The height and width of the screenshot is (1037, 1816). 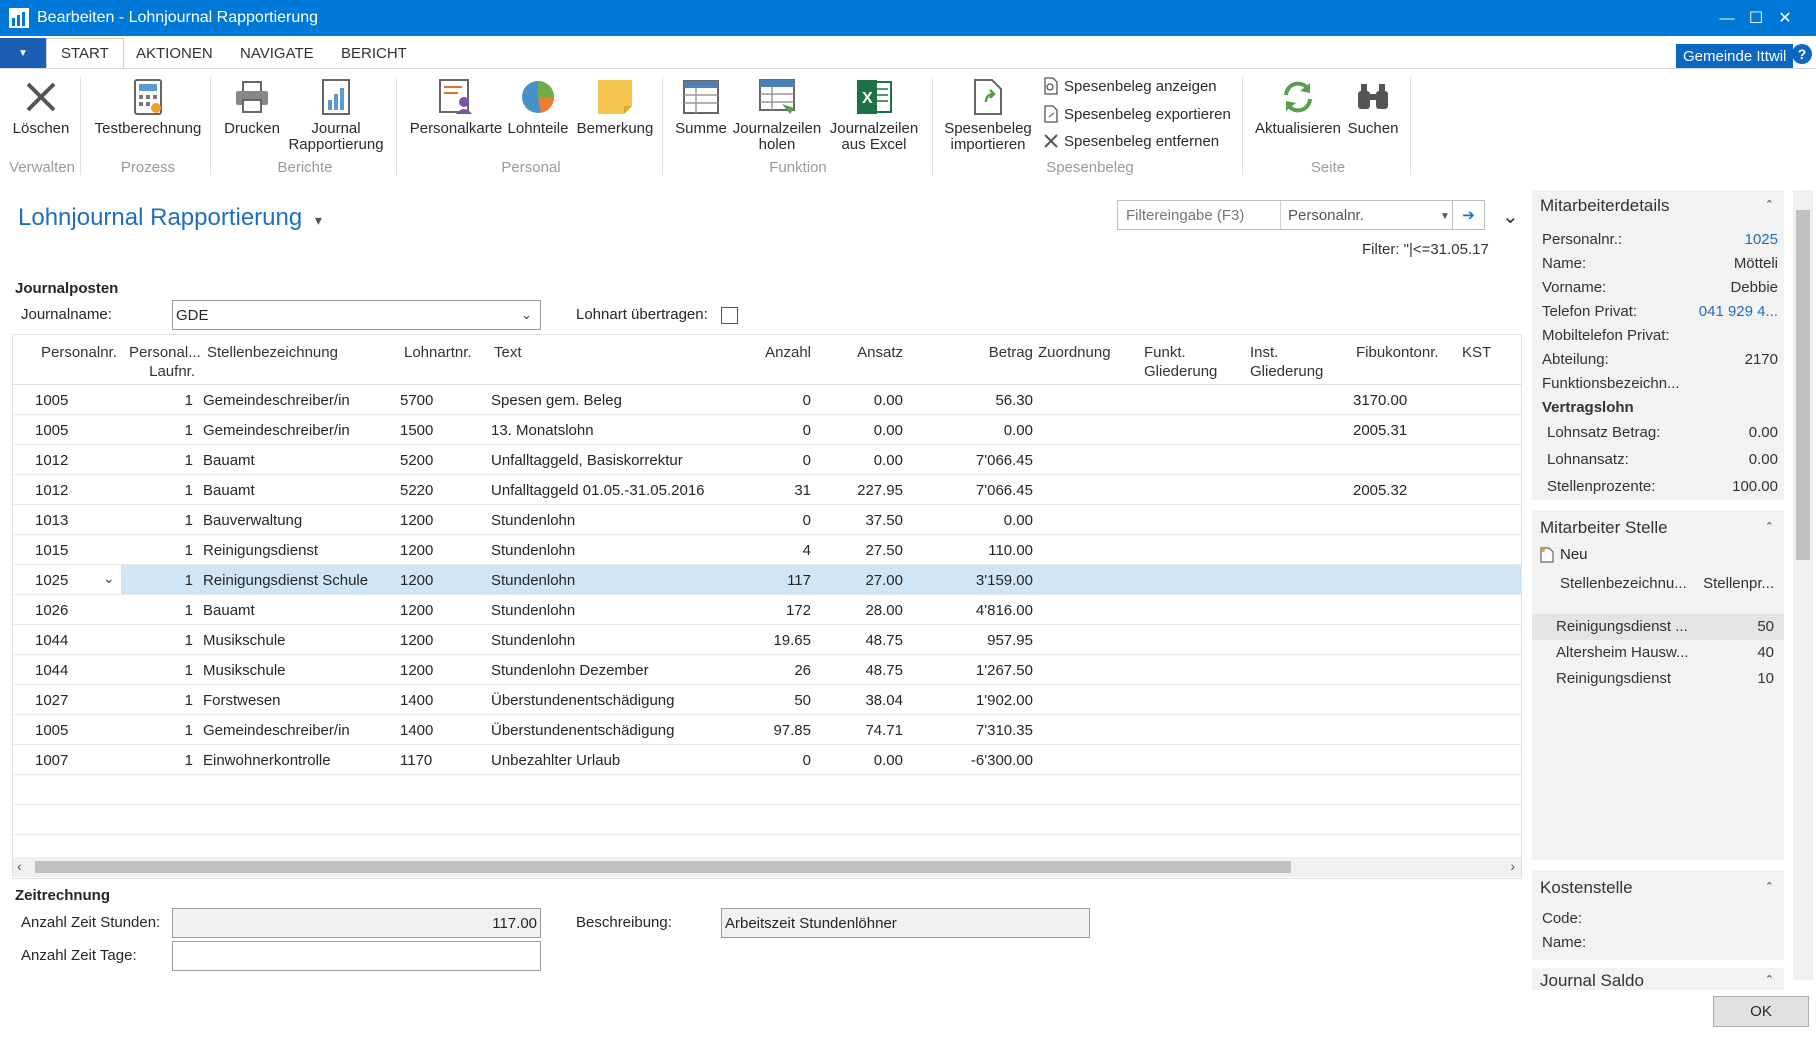 I want to click on close-button: ✕, so click(x=1785, y=18).